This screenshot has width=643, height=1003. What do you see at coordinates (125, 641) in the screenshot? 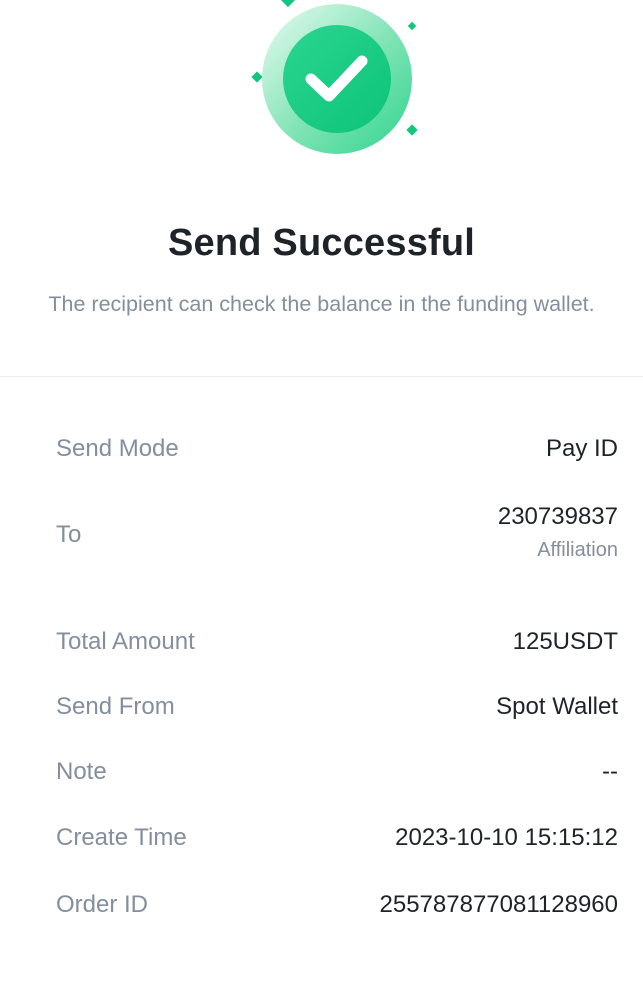
I see `total-amount-label: Total Amount` at bounding box center [125, 641].